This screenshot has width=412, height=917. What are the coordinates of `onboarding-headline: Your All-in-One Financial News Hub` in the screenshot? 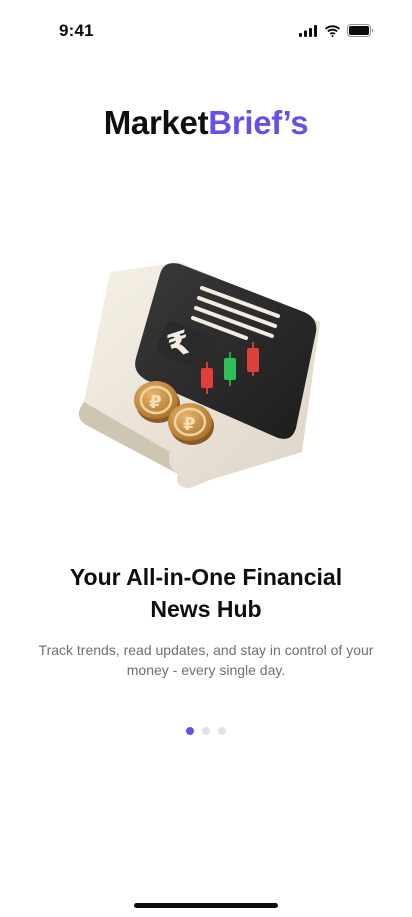 It's located at (206, 593).